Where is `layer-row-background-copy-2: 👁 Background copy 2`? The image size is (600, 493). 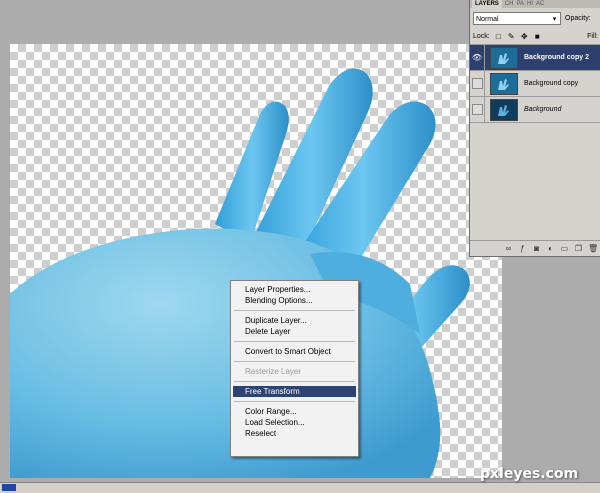
layer-row-background-copy-2: 👁 Background copy 2 is located at coordinates (535, 58).